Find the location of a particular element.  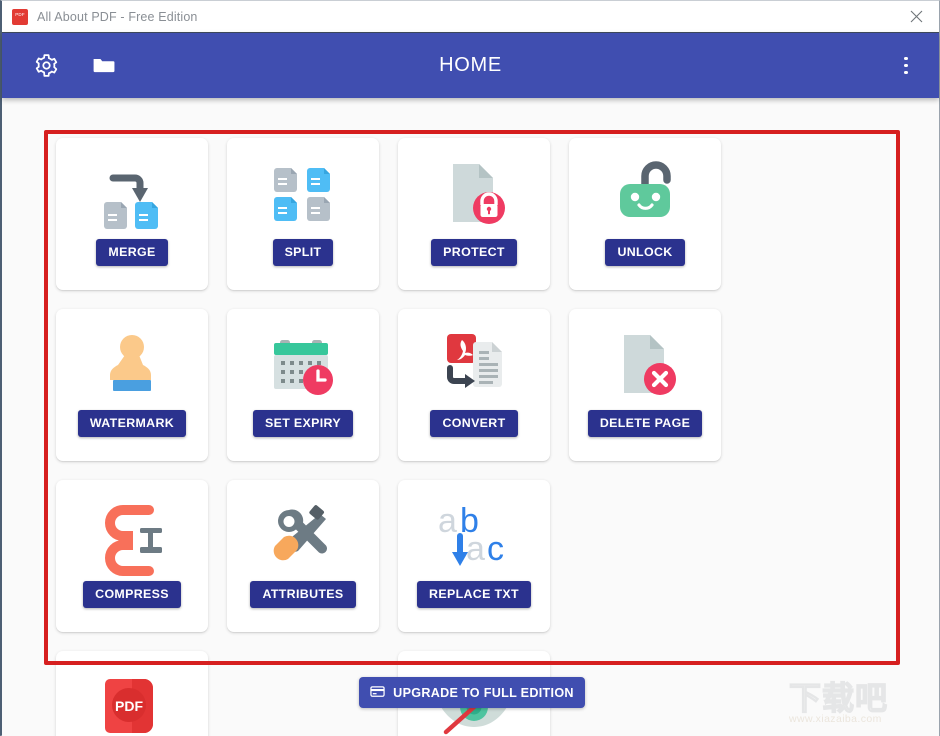

tool-card-watermark: WATERMARK is located at coordinates (132, 385).